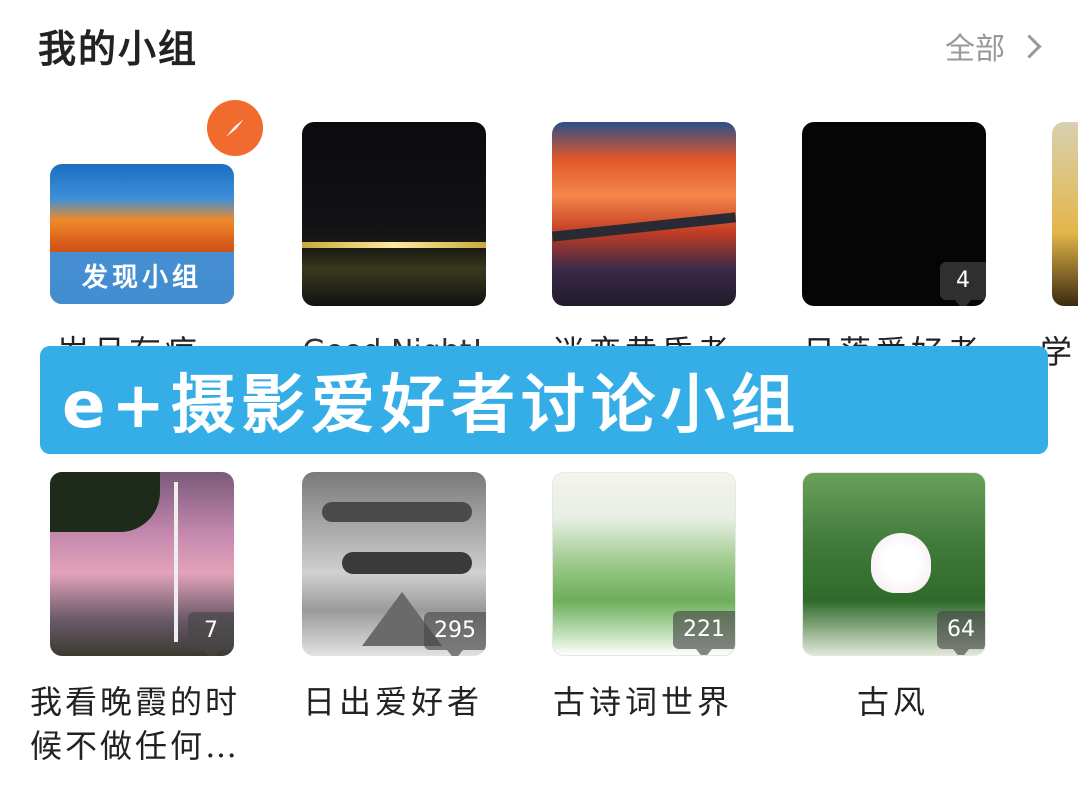 The height and width of the screenshot is (802, 1078). What do you see at coordinates (975, 49) in the screenshot?
I see `view-all-label: 全部` at bounding box center [975, 49].